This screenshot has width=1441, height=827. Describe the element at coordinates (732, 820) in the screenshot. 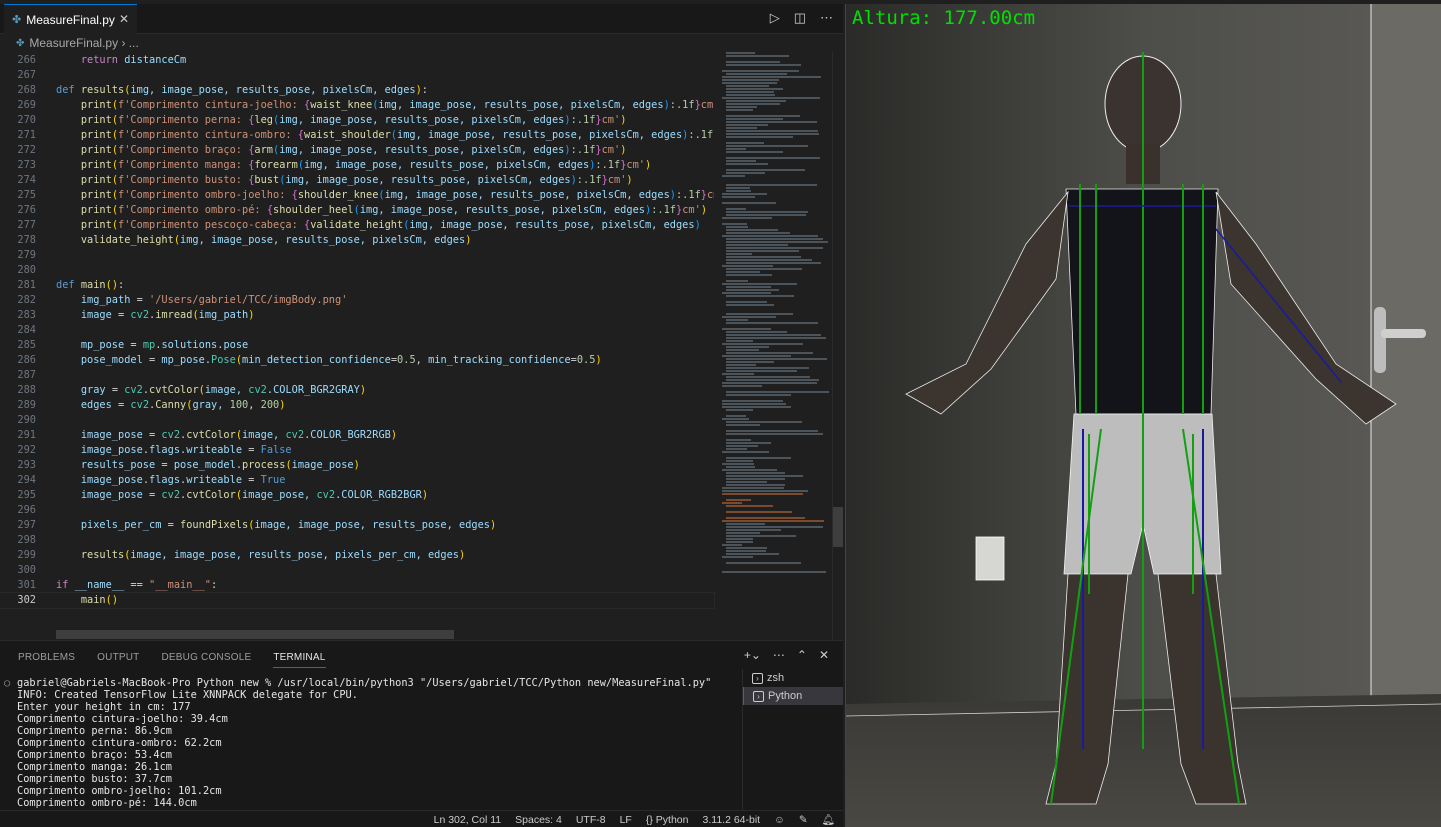

I see `python-interpreter: 3.11.2 64-bit` at that location.